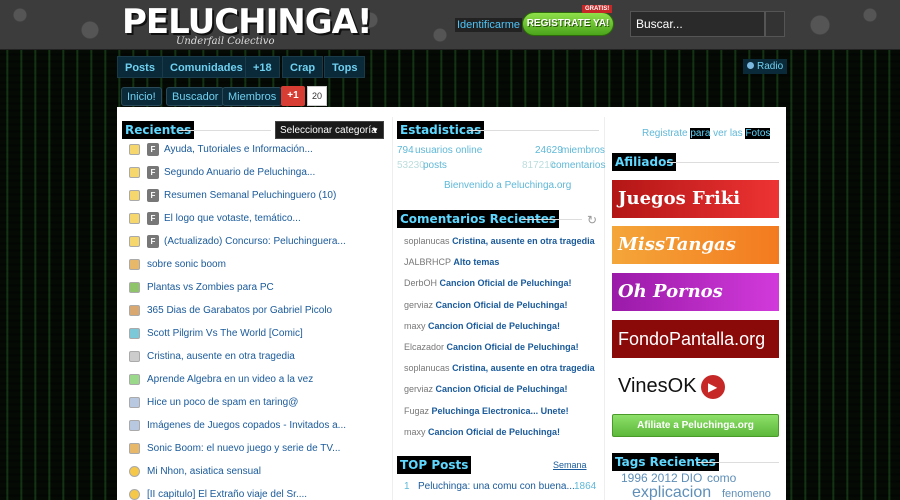 The image size is (900, 500). I want to click on radio-link: Radio, so click(765, 66).